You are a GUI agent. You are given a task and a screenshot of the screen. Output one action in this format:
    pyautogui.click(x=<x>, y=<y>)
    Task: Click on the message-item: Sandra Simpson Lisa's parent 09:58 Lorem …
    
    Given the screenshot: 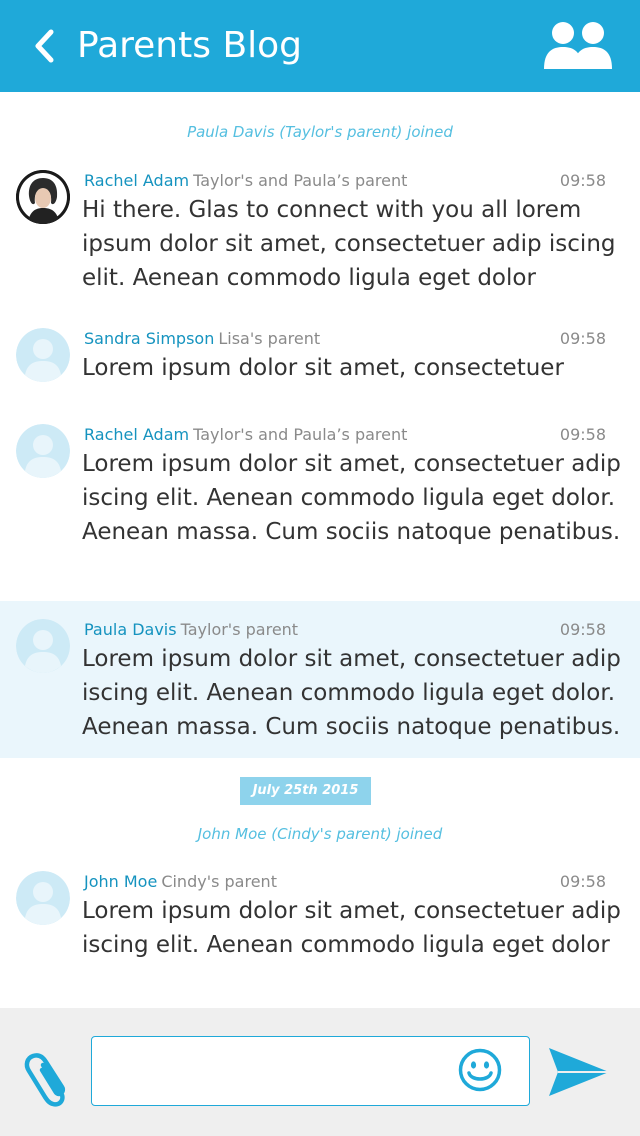 What is the action you would take?
    pyautogui.click(x=320, y=363)
    